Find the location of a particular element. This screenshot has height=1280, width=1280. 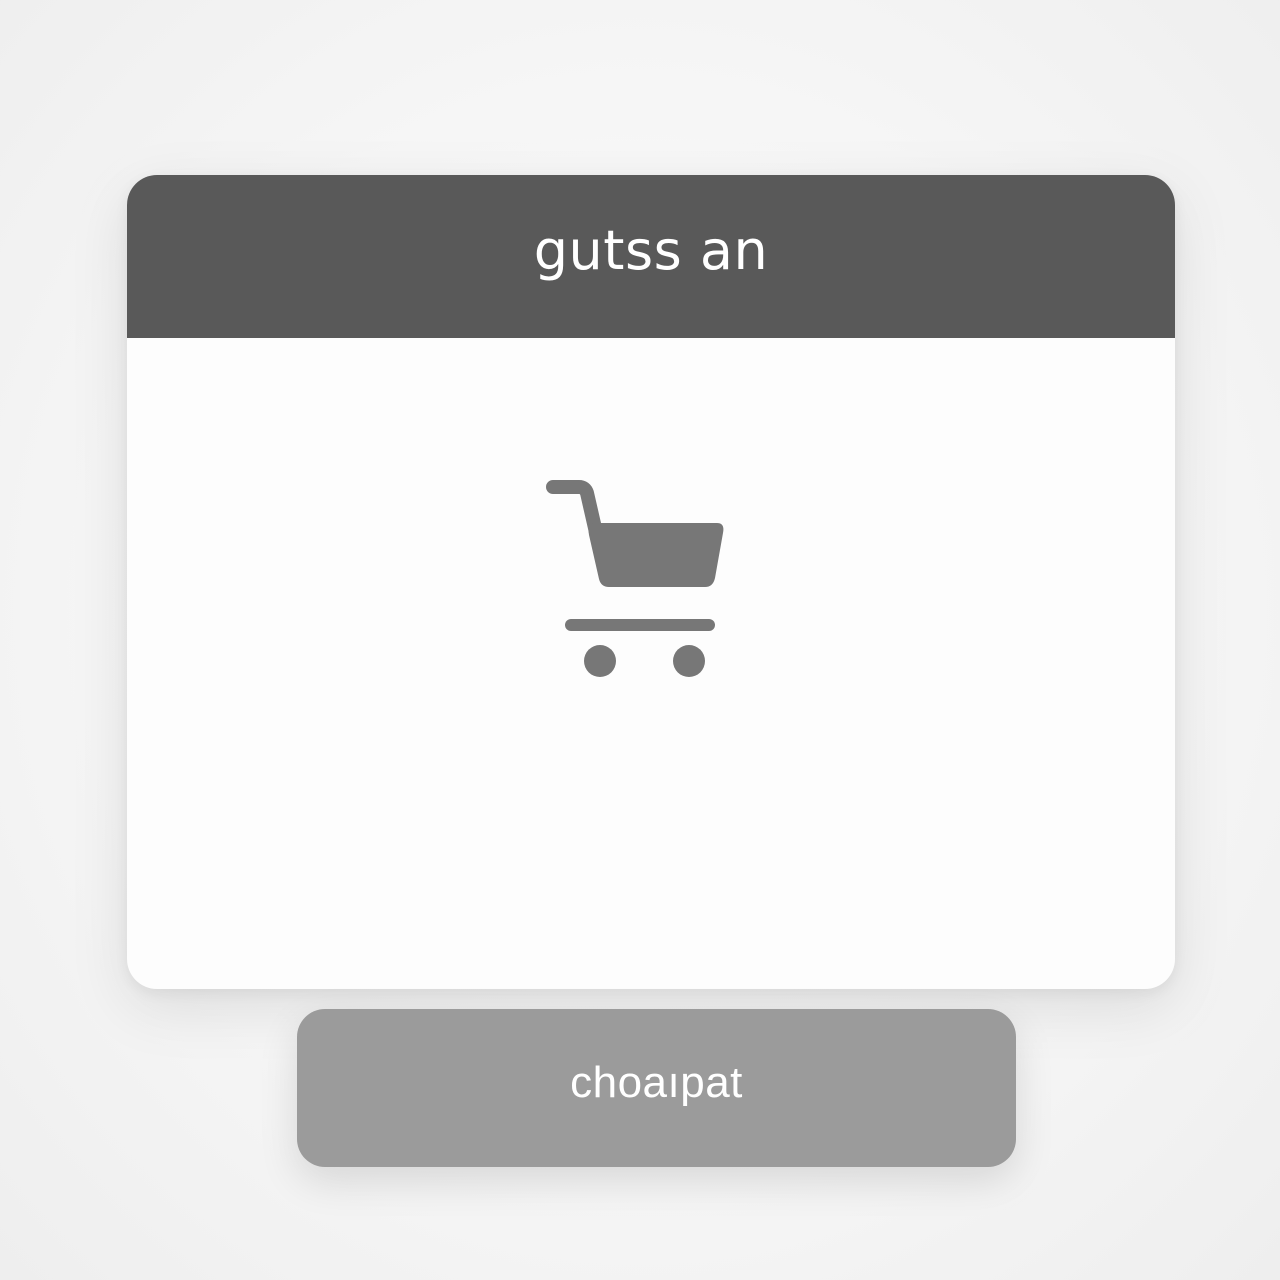

primary-action-button: choaıpat is located at coordinates (656, 1088).